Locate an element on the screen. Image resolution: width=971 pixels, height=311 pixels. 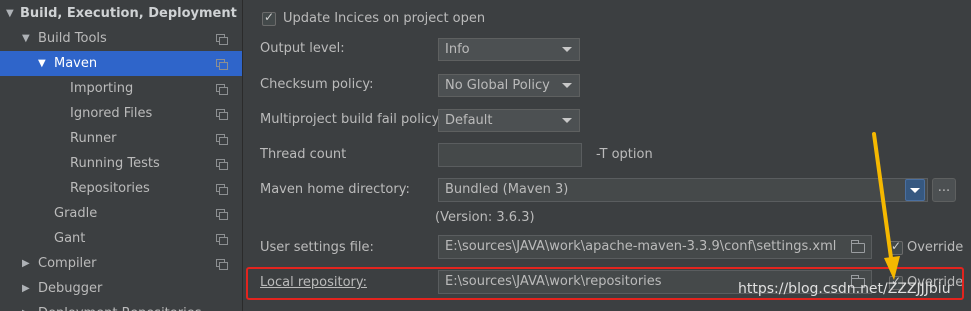
tree-item-label: Gradle is located at coordinates (76, 213).